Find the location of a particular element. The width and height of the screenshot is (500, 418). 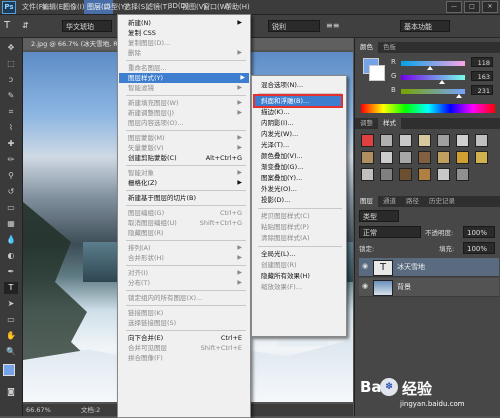

crop-tool-icon: ⌗ is located at coordinates (11, 112).